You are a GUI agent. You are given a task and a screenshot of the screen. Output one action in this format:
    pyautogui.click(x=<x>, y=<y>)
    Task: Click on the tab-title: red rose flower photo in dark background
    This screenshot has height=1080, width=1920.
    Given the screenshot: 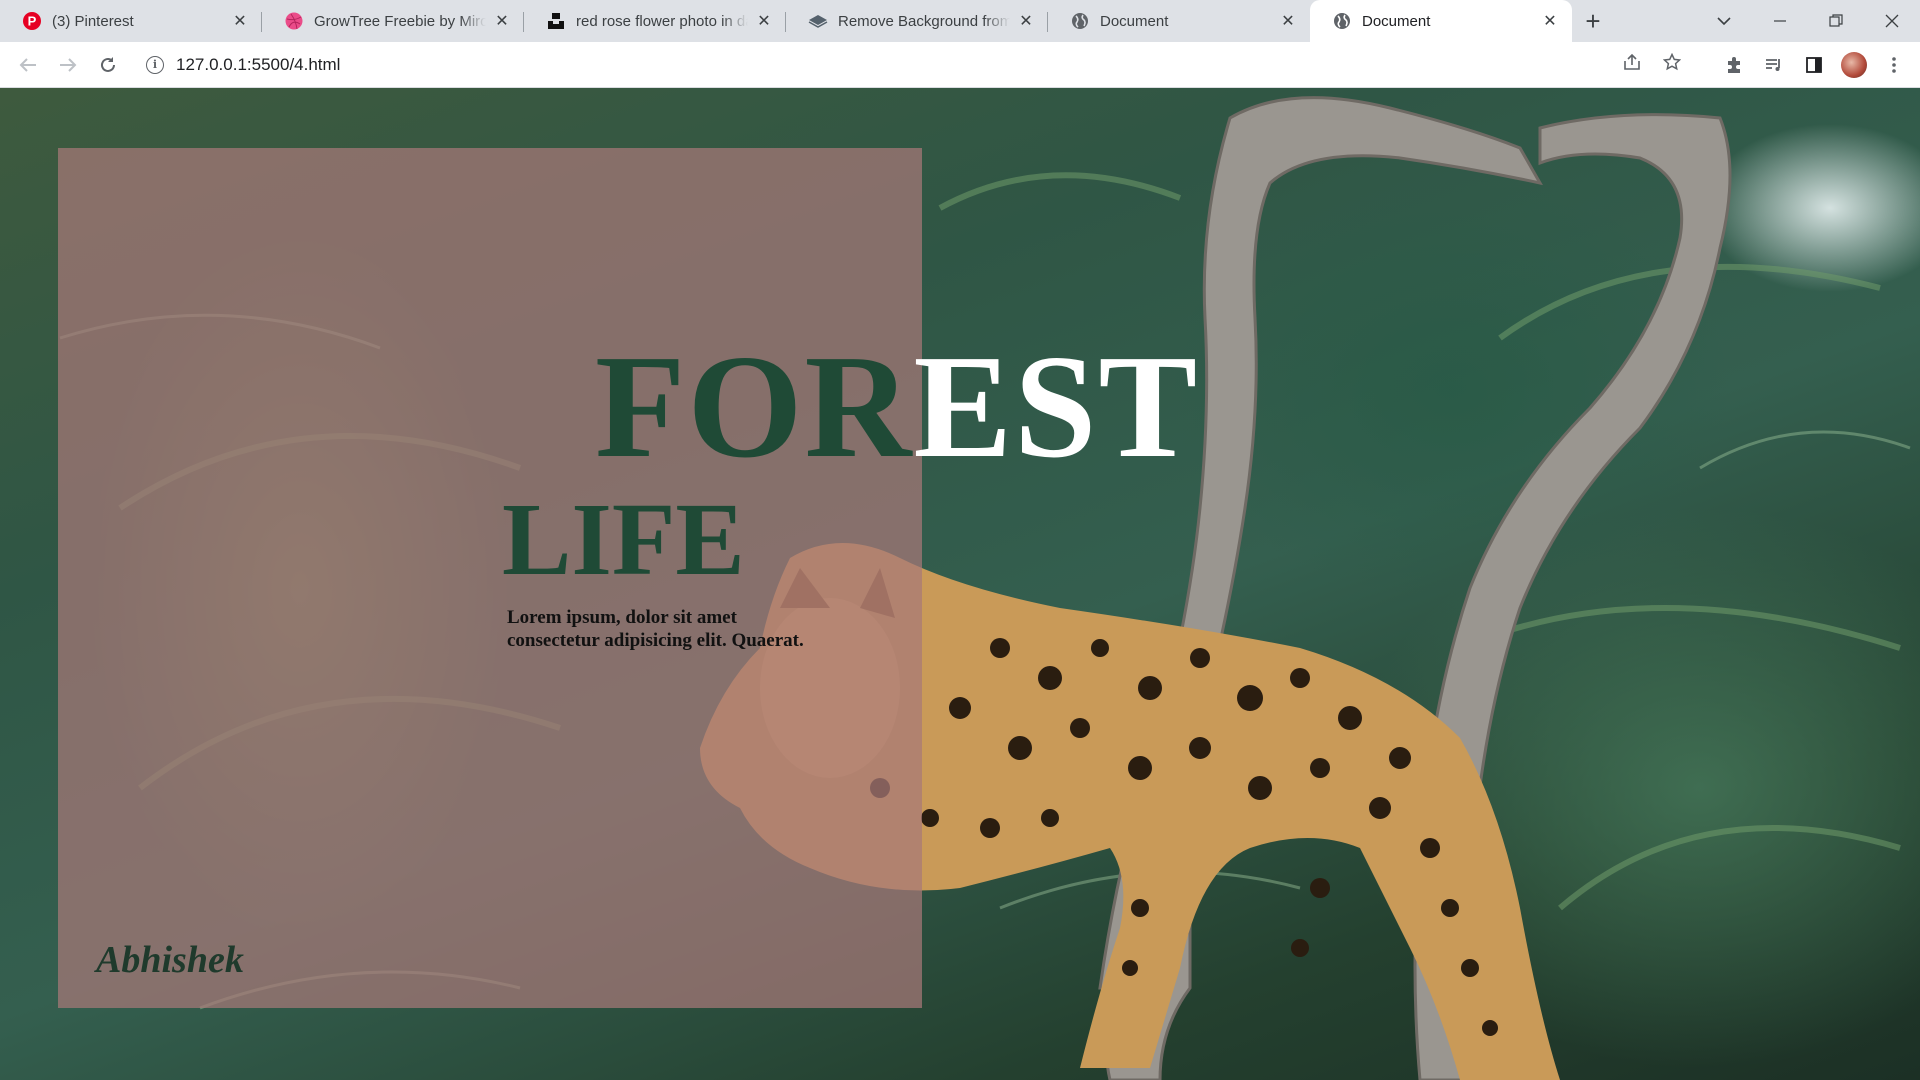 What is the action you would take?
    pyautogui.click(x=662, y=21)
    